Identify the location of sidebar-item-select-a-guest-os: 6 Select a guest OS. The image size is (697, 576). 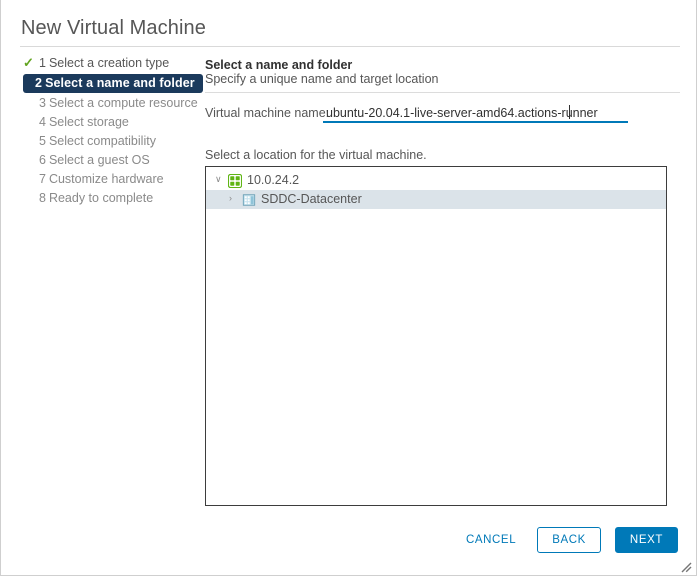
(111, 160).